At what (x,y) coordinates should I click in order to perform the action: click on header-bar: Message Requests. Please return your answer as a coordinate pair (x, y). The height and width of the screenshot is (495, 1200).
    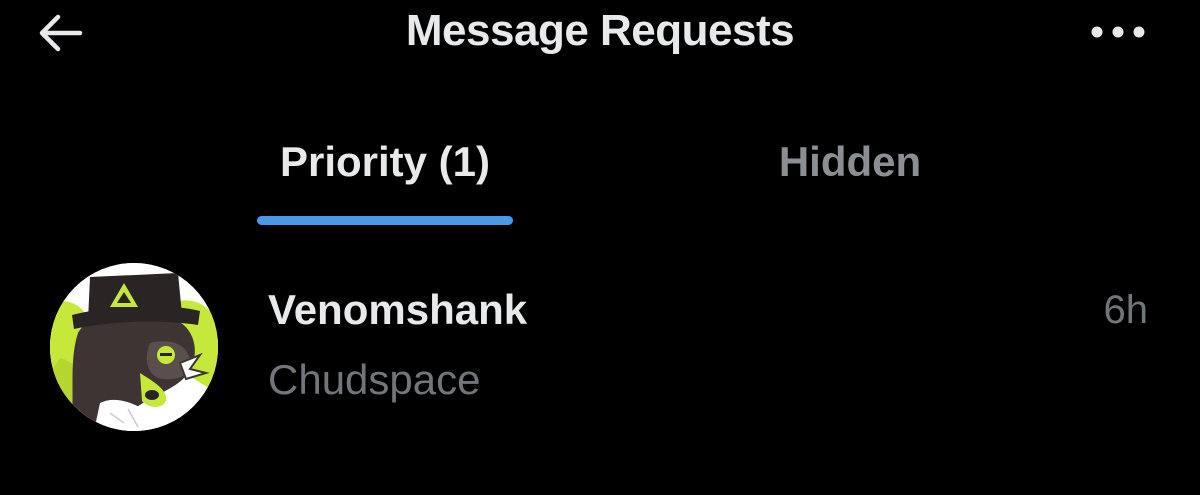
    Looking at the image, I should click on (600, 35).